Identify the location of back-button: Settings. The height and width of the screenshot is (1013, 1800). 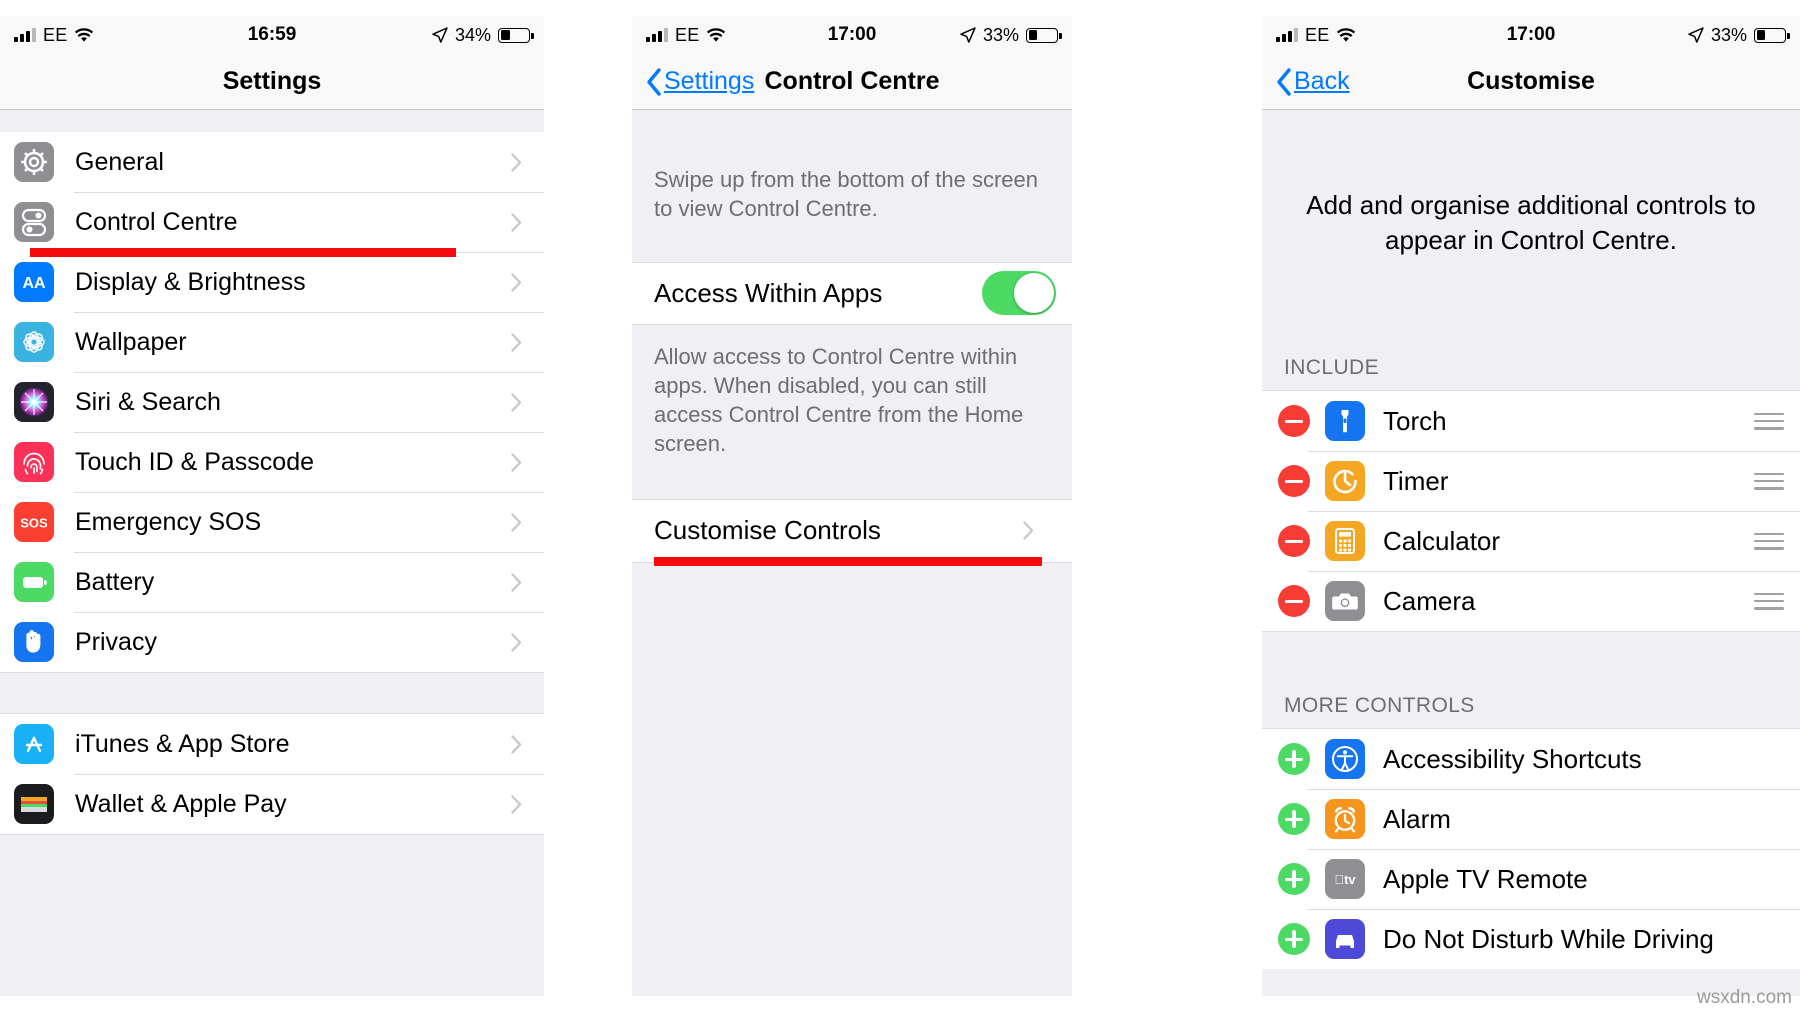
(700, 81).